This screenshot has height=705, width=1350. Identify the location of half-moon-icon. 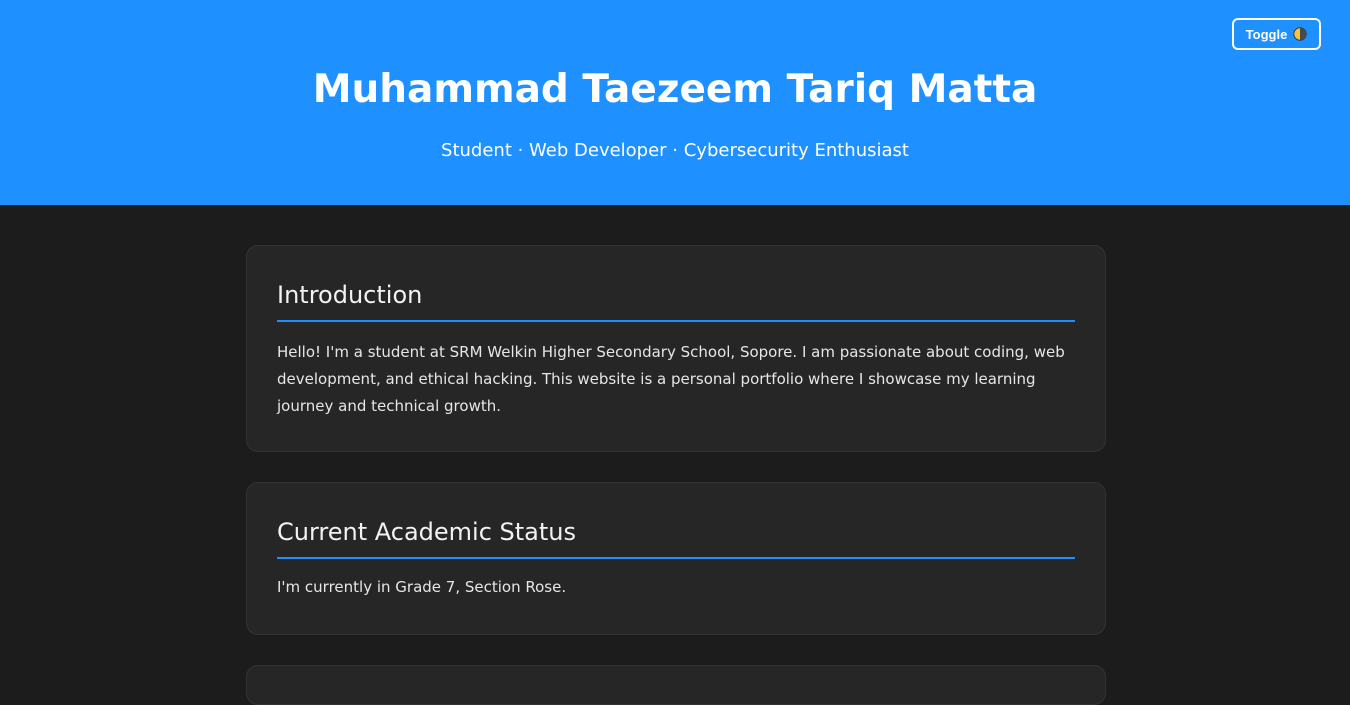
(1300, 34).